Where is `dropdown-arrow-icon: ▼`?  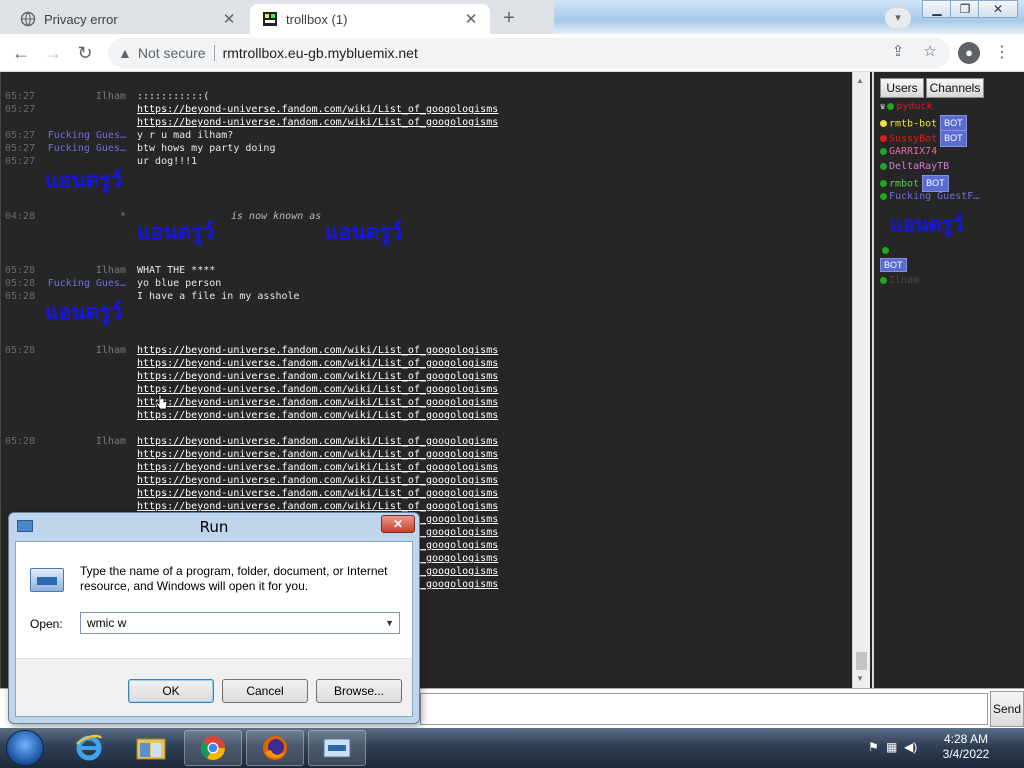 dropdown-arrow-icon: ▼ is located at coordinates (389, 623).